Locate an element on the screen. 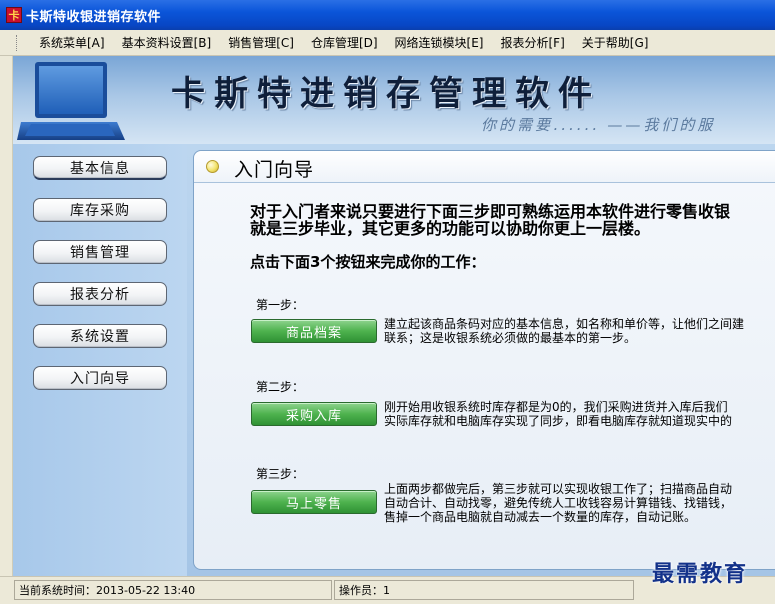 The image size is (775, 604). step-3-desc-line-1: 上面两步都做完后，第三步就可以实现收银工作了；扫描商品自动 is located at coordinates (558, 489).